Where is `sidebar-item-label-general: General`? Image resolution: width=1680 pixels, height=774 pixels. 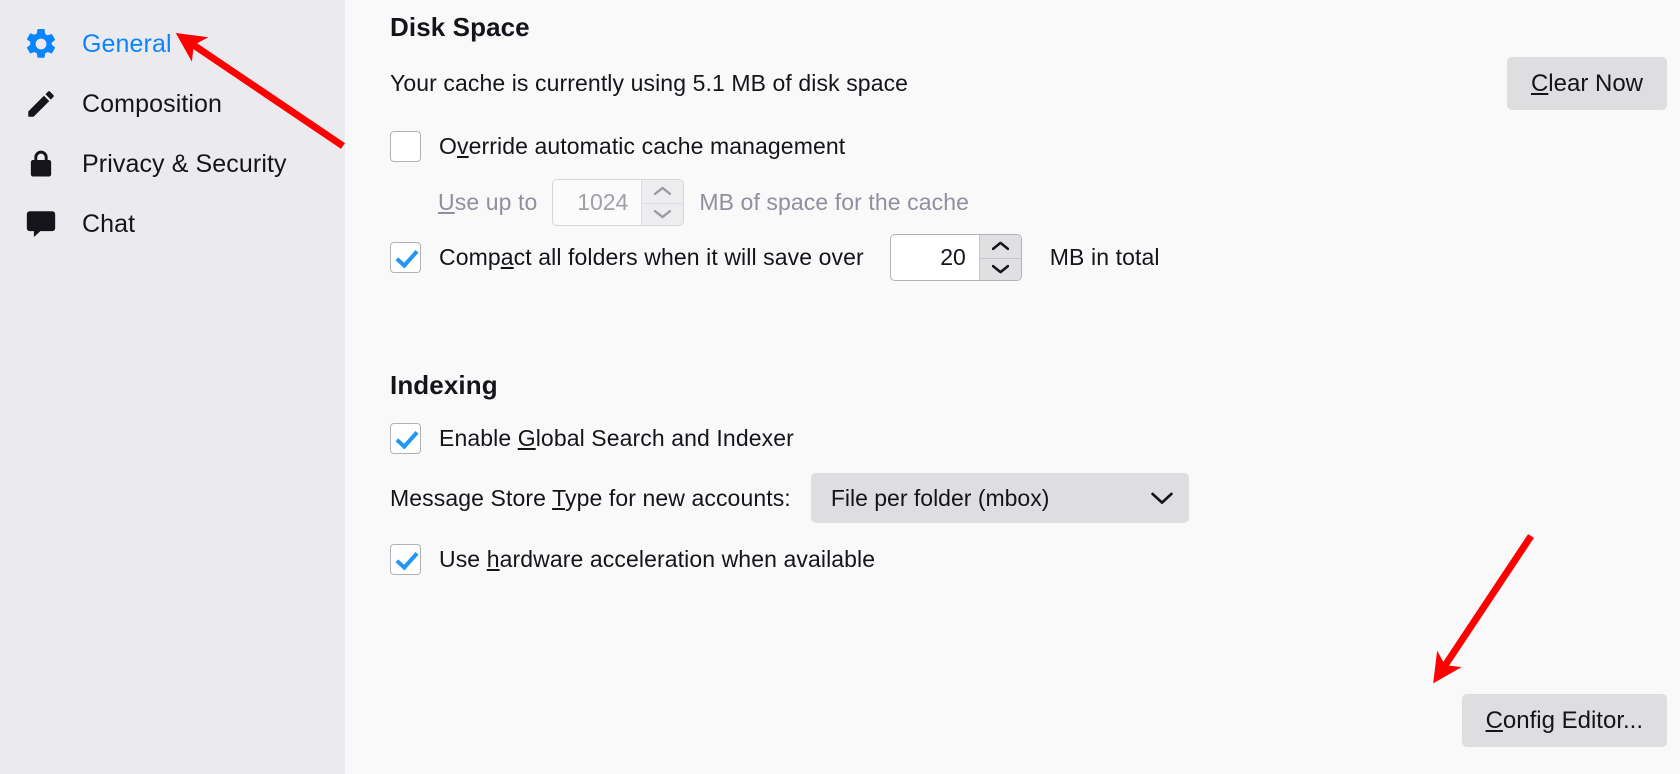
sidebar-item-label-general: General is located at coordinates (127, 43).